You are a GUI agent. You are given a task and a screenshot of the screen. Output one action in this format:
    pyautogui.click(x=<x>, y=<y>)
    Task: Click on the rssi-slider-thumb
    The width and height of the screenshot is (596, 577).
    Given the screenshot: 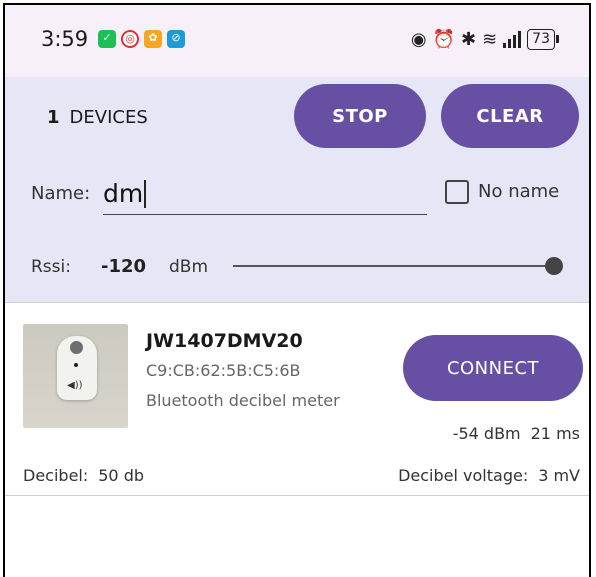 What is the action you would take?
    pyautogui.click(x=554, y=266)
    